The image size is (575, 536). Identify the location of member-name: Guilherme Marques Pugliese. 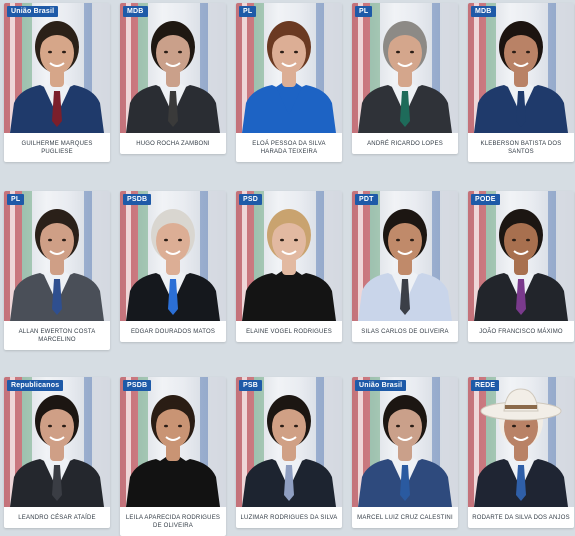
(57, 147).